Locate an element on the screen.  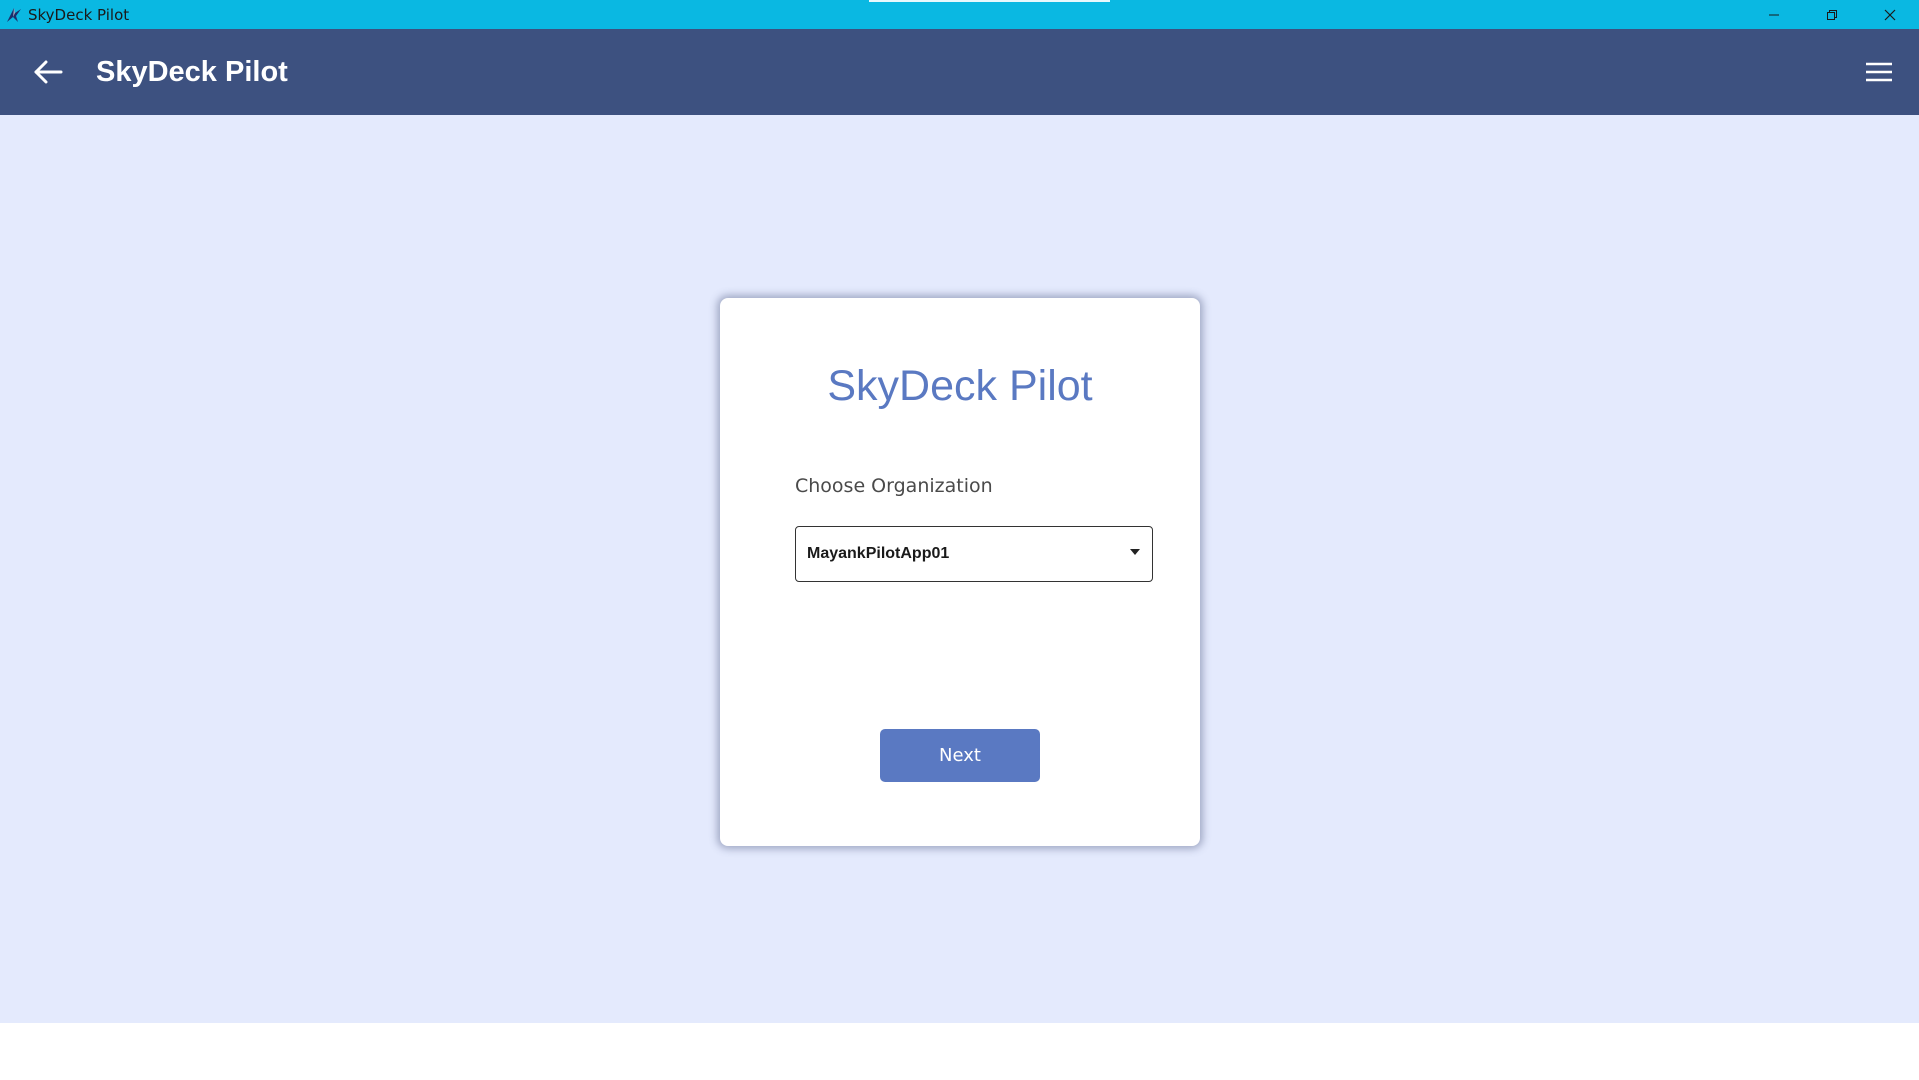
drag-indicator is located at coordinates (989, 1).